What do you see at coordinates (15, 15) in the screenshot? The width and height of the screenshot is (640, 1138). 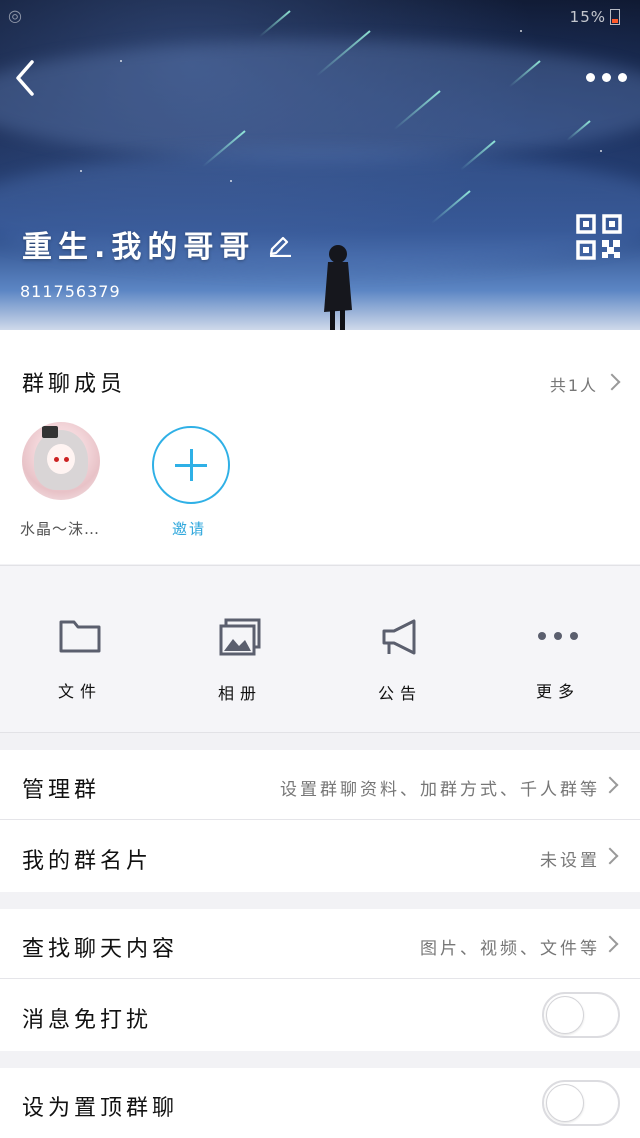 I see `circle-icon: ◎` at bounding box center [15, 15].